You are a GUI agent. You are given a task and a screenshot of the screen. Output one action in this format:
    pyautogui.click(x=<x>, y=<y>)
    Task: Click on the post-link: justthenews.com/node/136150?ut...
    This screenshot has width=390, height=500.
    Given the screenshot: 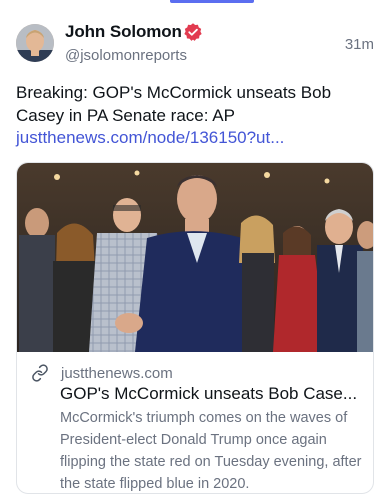 What is the action you would take?
    pyautogui.click(x=150, y=137)
    